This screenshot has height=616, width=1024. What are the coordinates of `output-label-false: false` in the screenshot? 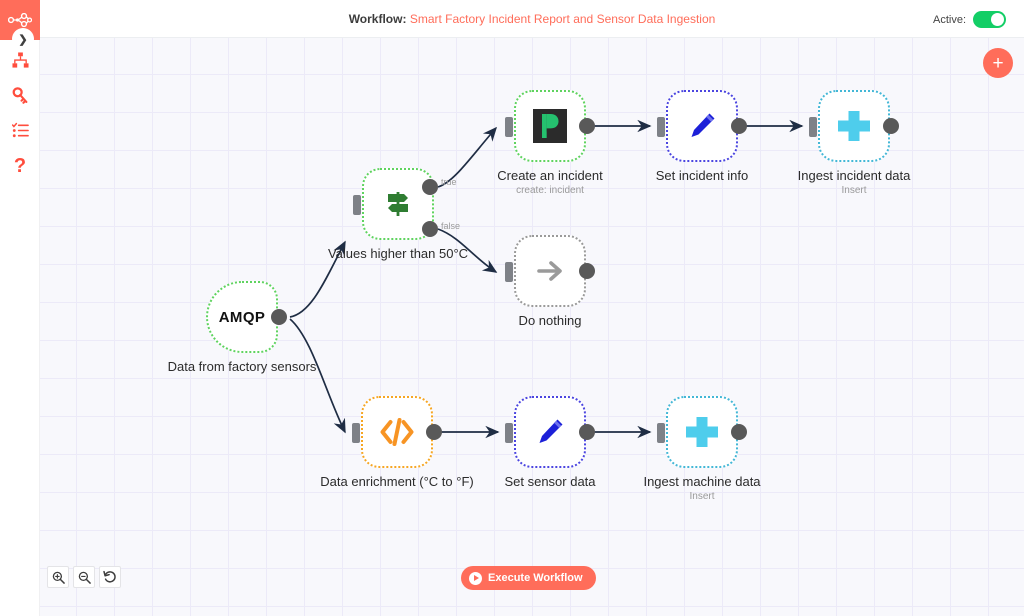 It's located at (451, 226).